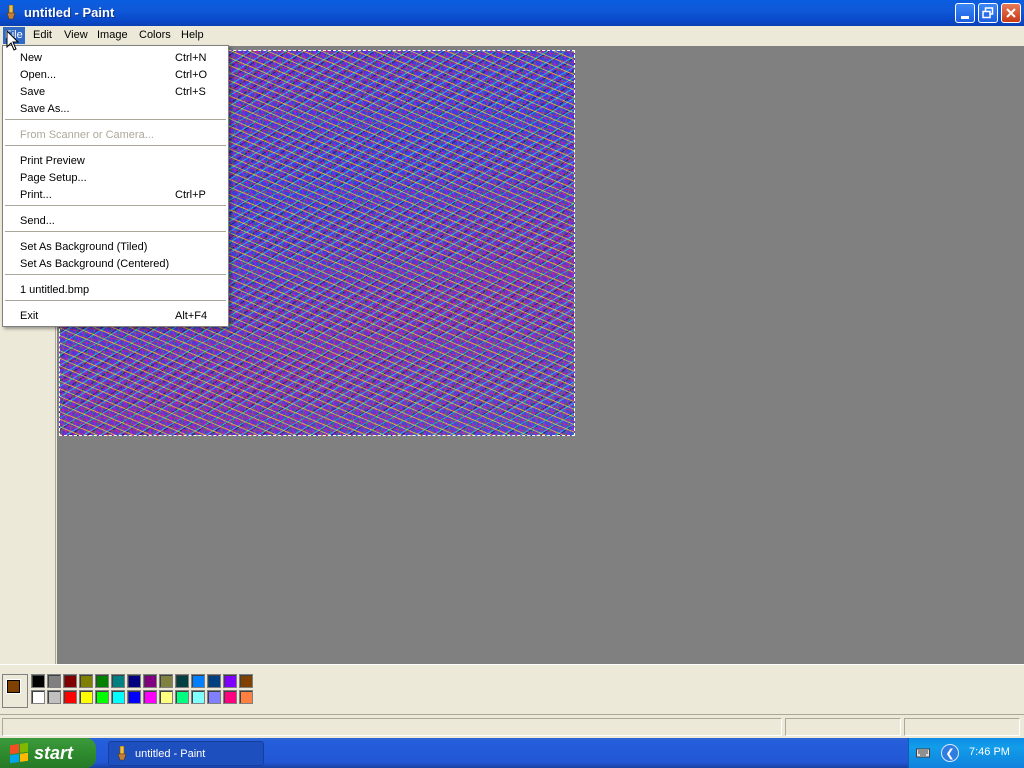 The height and width of the screenshot is (768, 1024). Describe the element at coordinates (19, 753) in the screenshot. I see `windows-logo-icon` at that location.